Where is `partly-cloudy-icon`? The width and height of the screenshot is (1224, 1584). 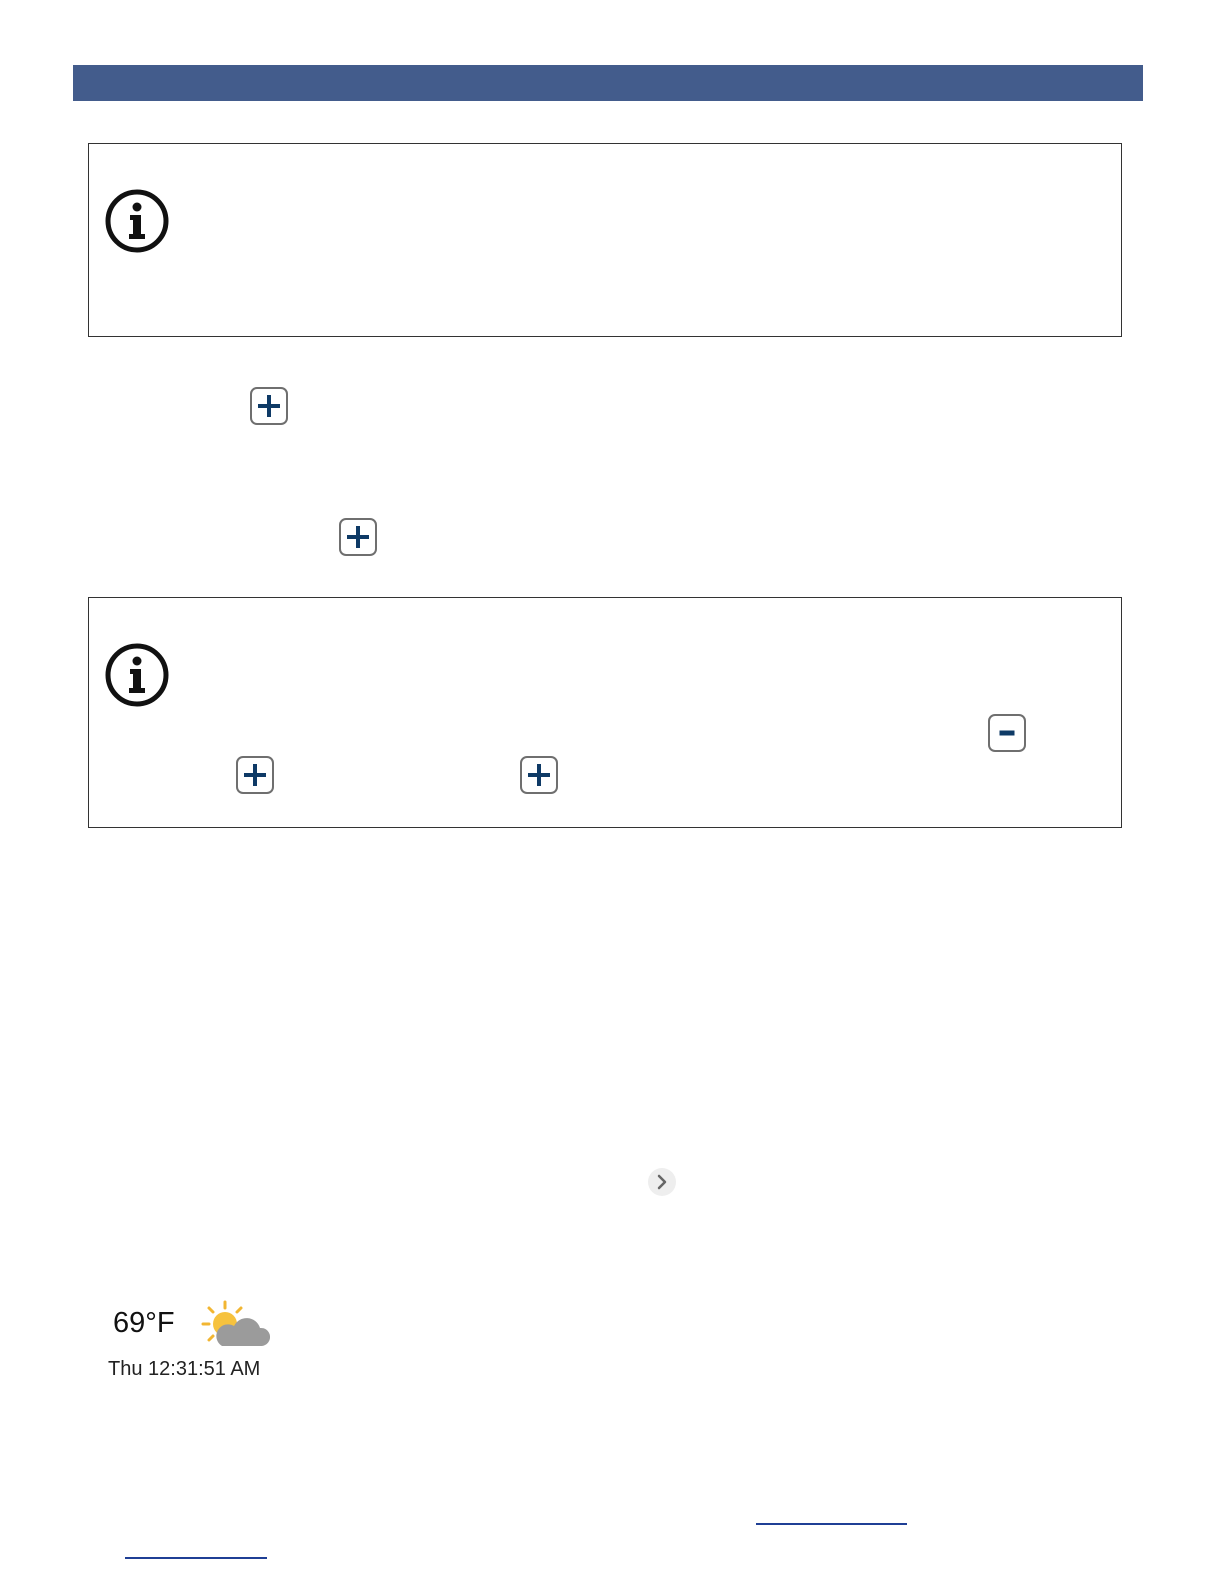 partly-cloudy-icon is located at coordinates (234, 1325).